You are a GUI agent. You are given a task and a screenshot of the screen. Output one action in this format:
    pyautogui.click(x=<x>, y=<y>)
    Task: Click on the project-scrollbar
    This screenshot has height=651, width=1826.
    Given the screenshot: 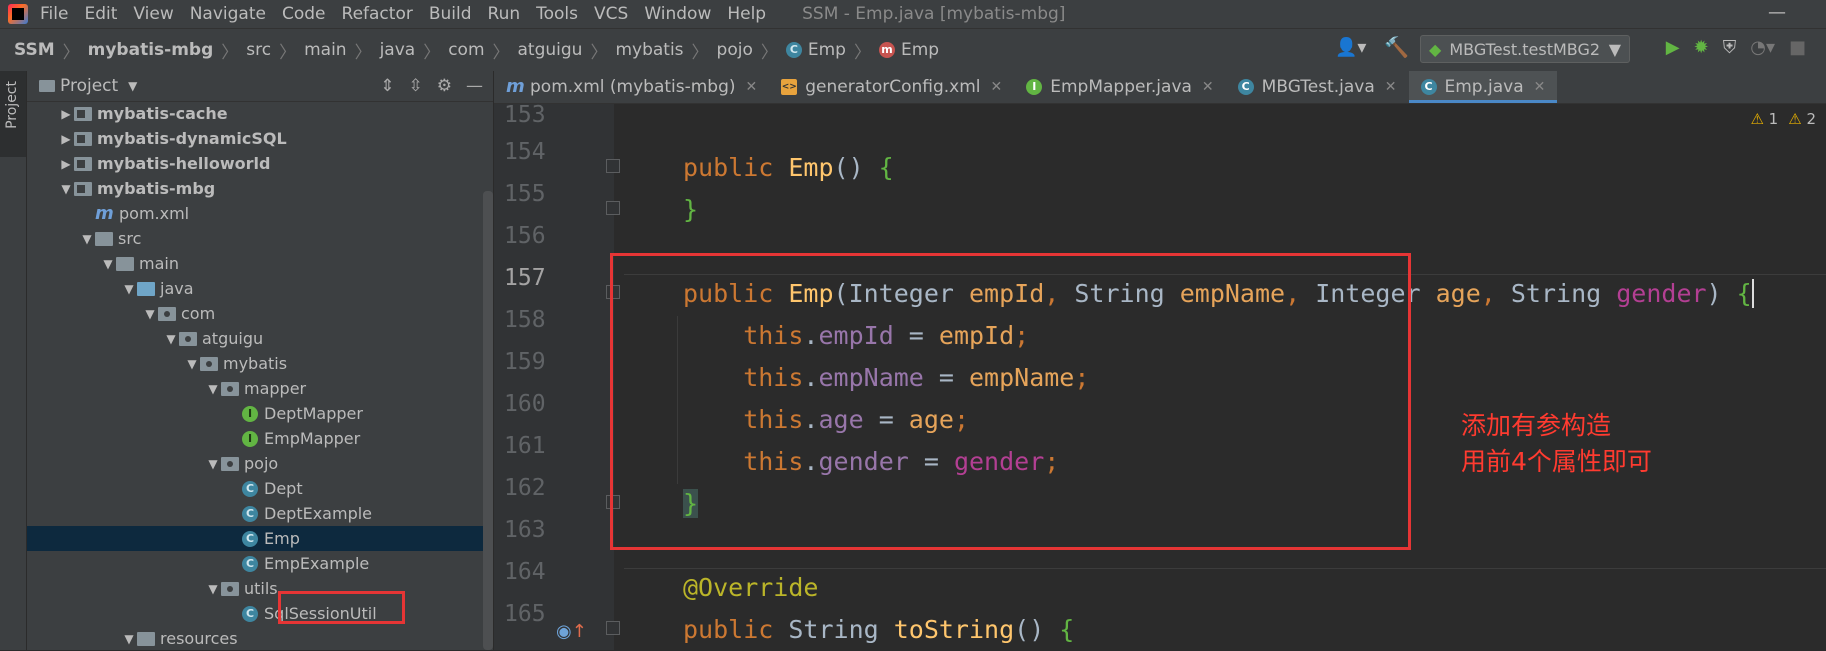 What is the action you would take?
    pyautogui.click(x=488, y=420)
    